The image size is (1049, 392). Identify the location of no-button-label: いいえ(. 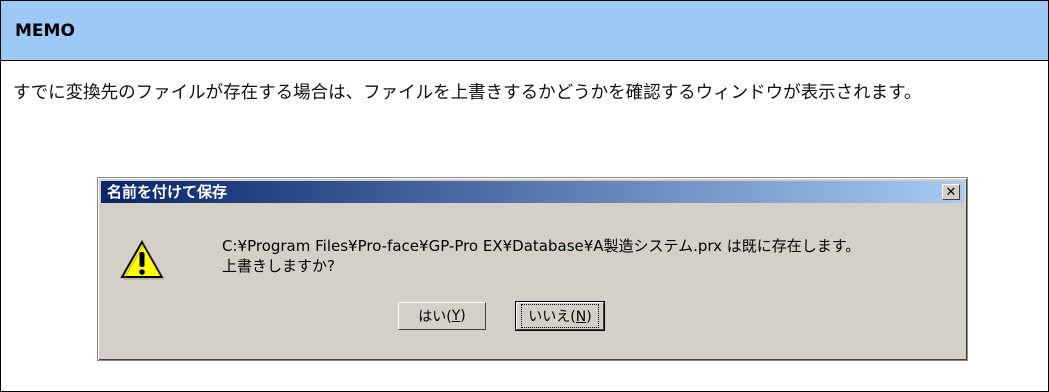
(552, 317).